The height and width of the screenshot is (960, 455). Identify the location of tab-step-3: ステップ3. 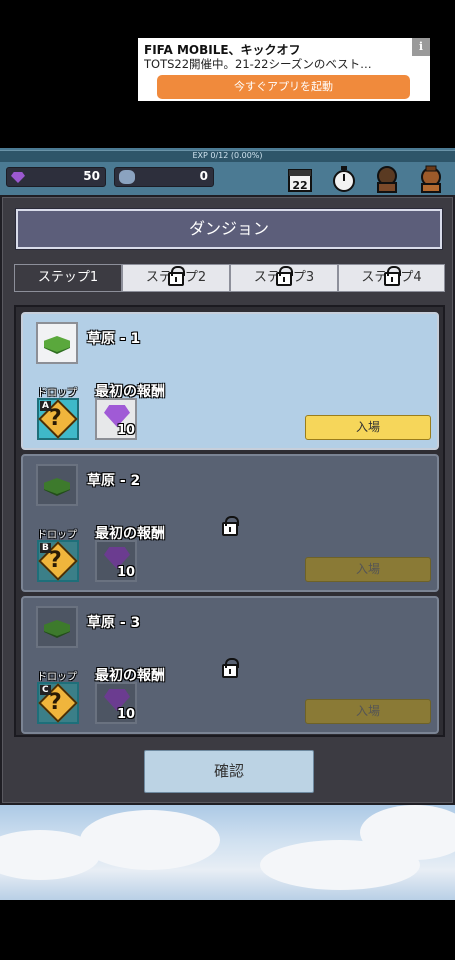
(284, 278).